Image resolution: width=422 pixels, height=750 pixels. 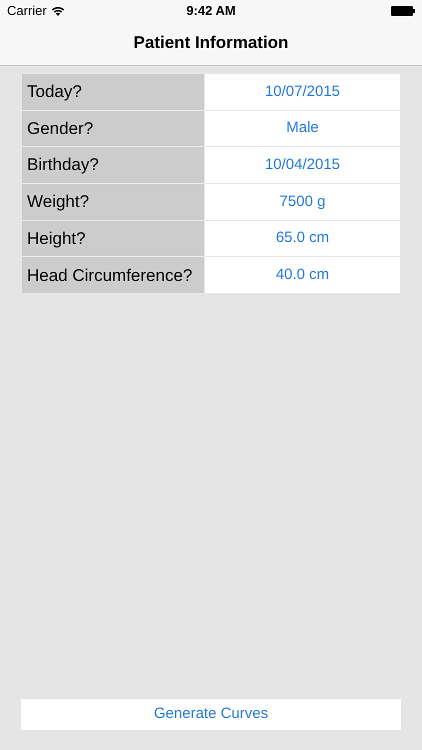 What do you see at coordinates (113, 275) in the screenshot?
I see `field-label: Head Circumference?` at bounding box center [113, 275].